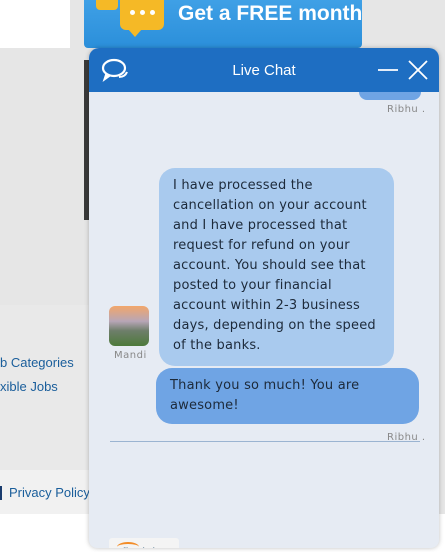  Describe the element at coordinates (265, 441) in the screenshot. I see `chat-divider` at that location.